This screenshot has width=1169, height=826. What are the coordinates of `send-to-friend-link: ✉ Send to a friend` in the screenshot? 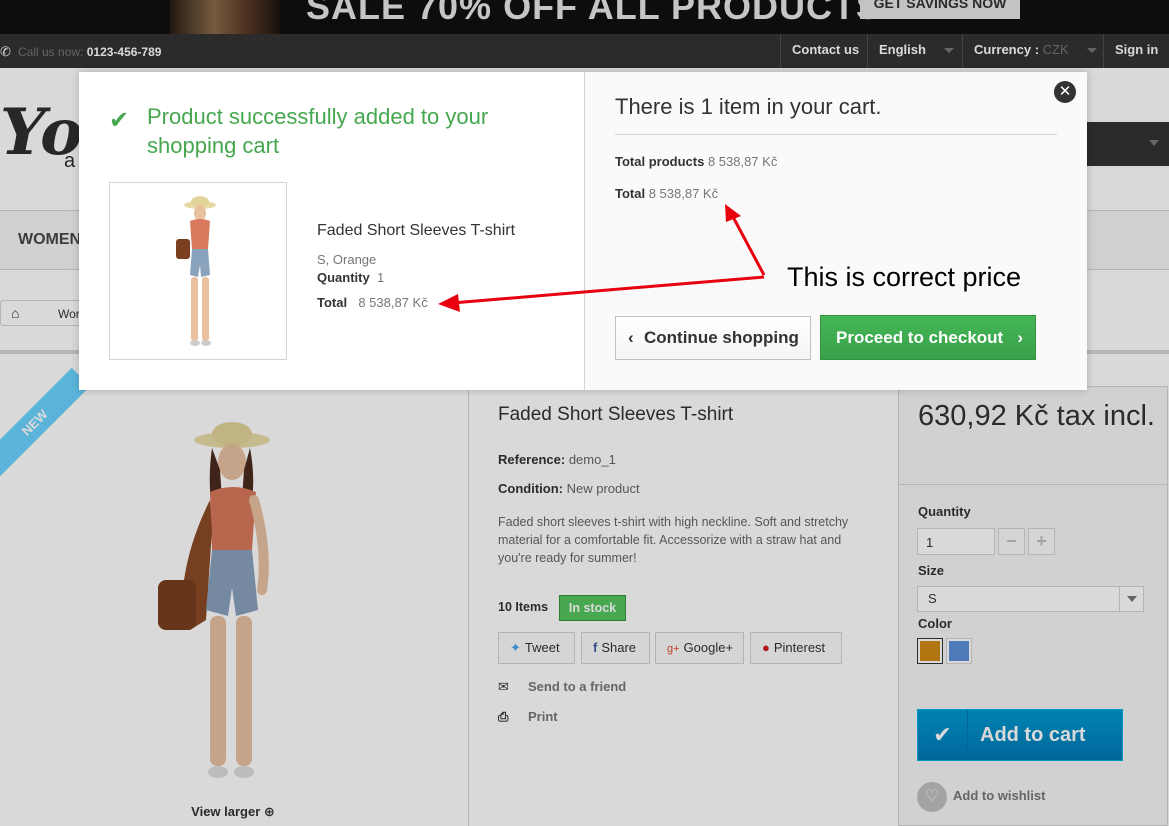 It's located at (562, 687).